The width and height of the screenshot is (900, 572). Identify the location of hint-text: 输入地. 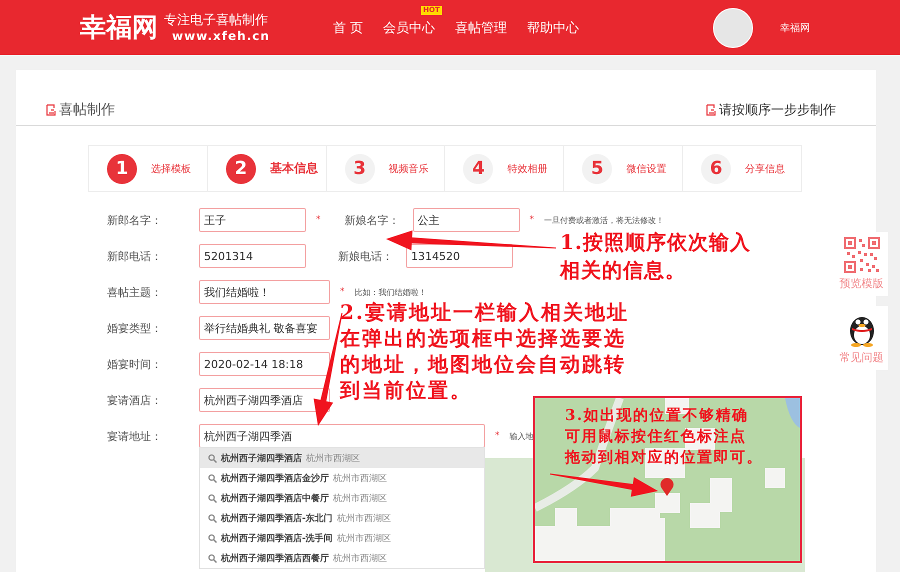
(522, 436).